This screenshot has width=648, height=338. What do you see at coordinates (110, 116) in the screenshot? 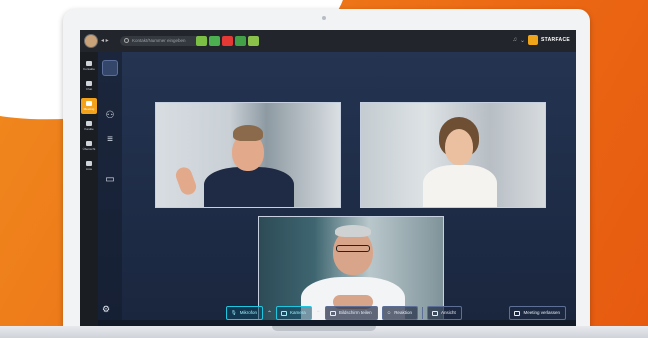
I see `participants-icon: ⚇` at bounding box center [110, 116].